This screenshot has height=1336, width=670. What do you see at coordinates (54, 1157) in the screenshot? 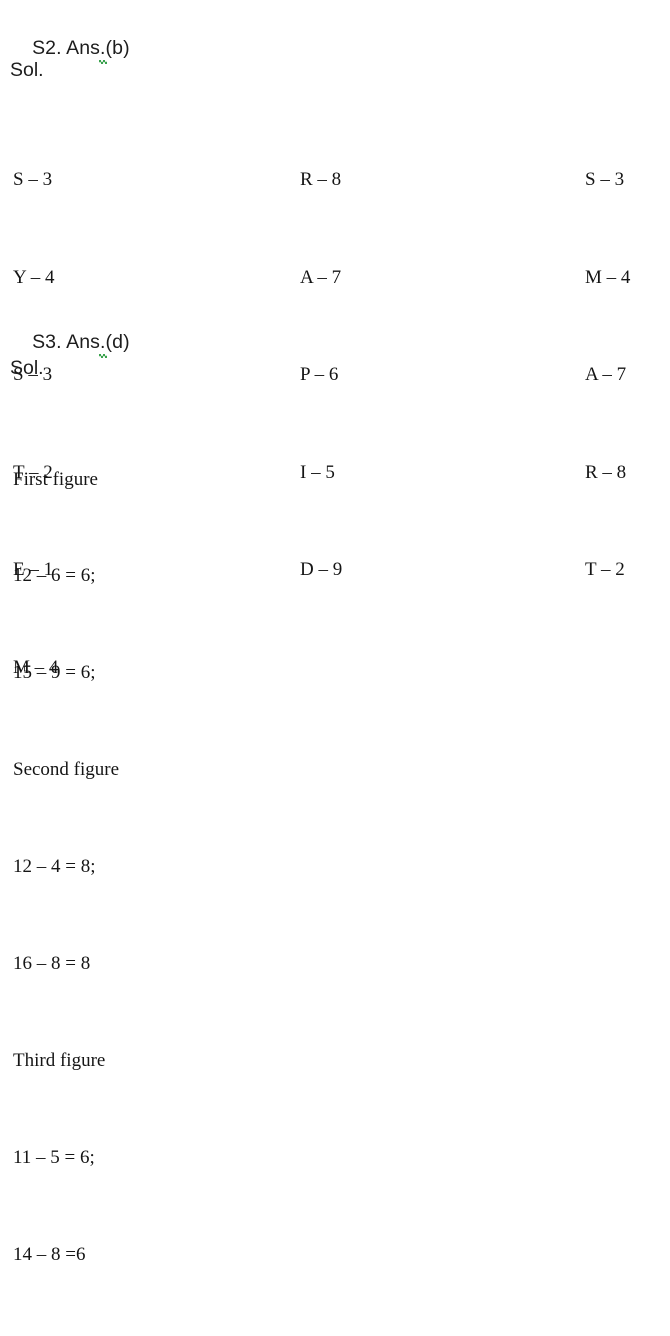
I see `figure-equation: 11 – 5 = 6;` at bounding box center [54, 1157].